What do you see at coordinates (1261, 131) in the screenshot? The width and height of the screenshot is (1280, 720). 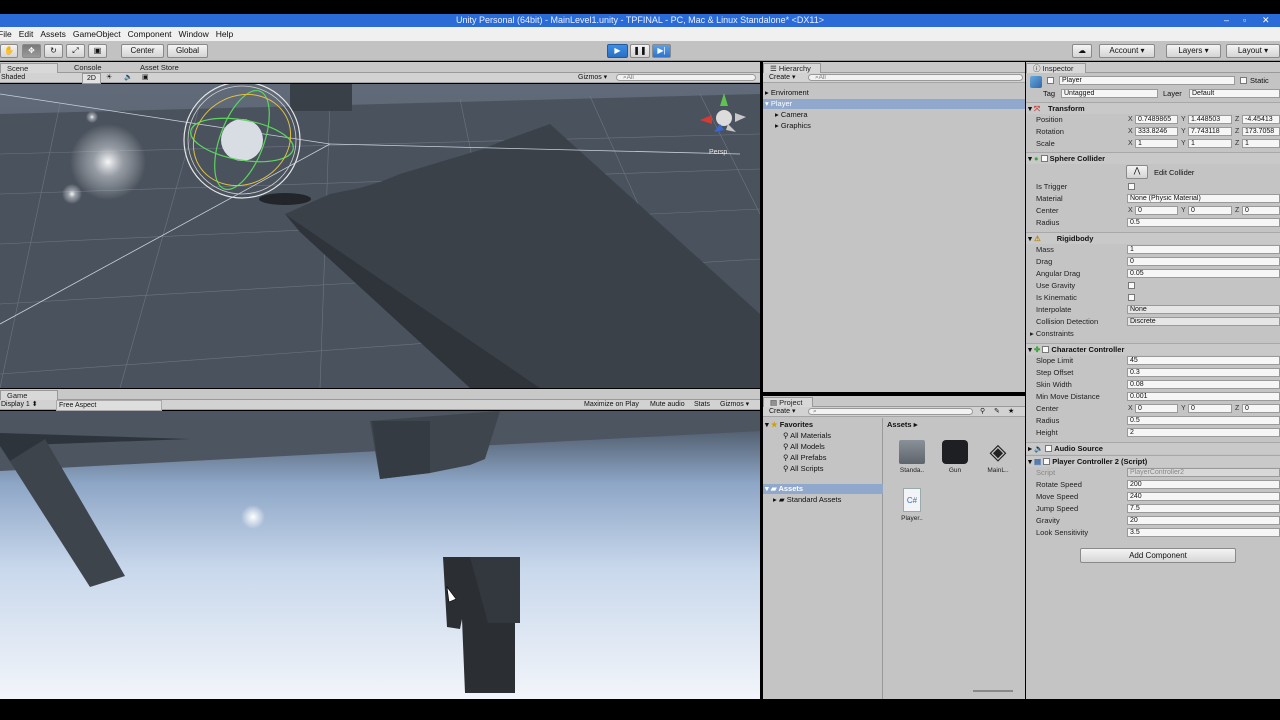 I see `rotation-z-field: 173.7058` at bounding box center [1261, 131].